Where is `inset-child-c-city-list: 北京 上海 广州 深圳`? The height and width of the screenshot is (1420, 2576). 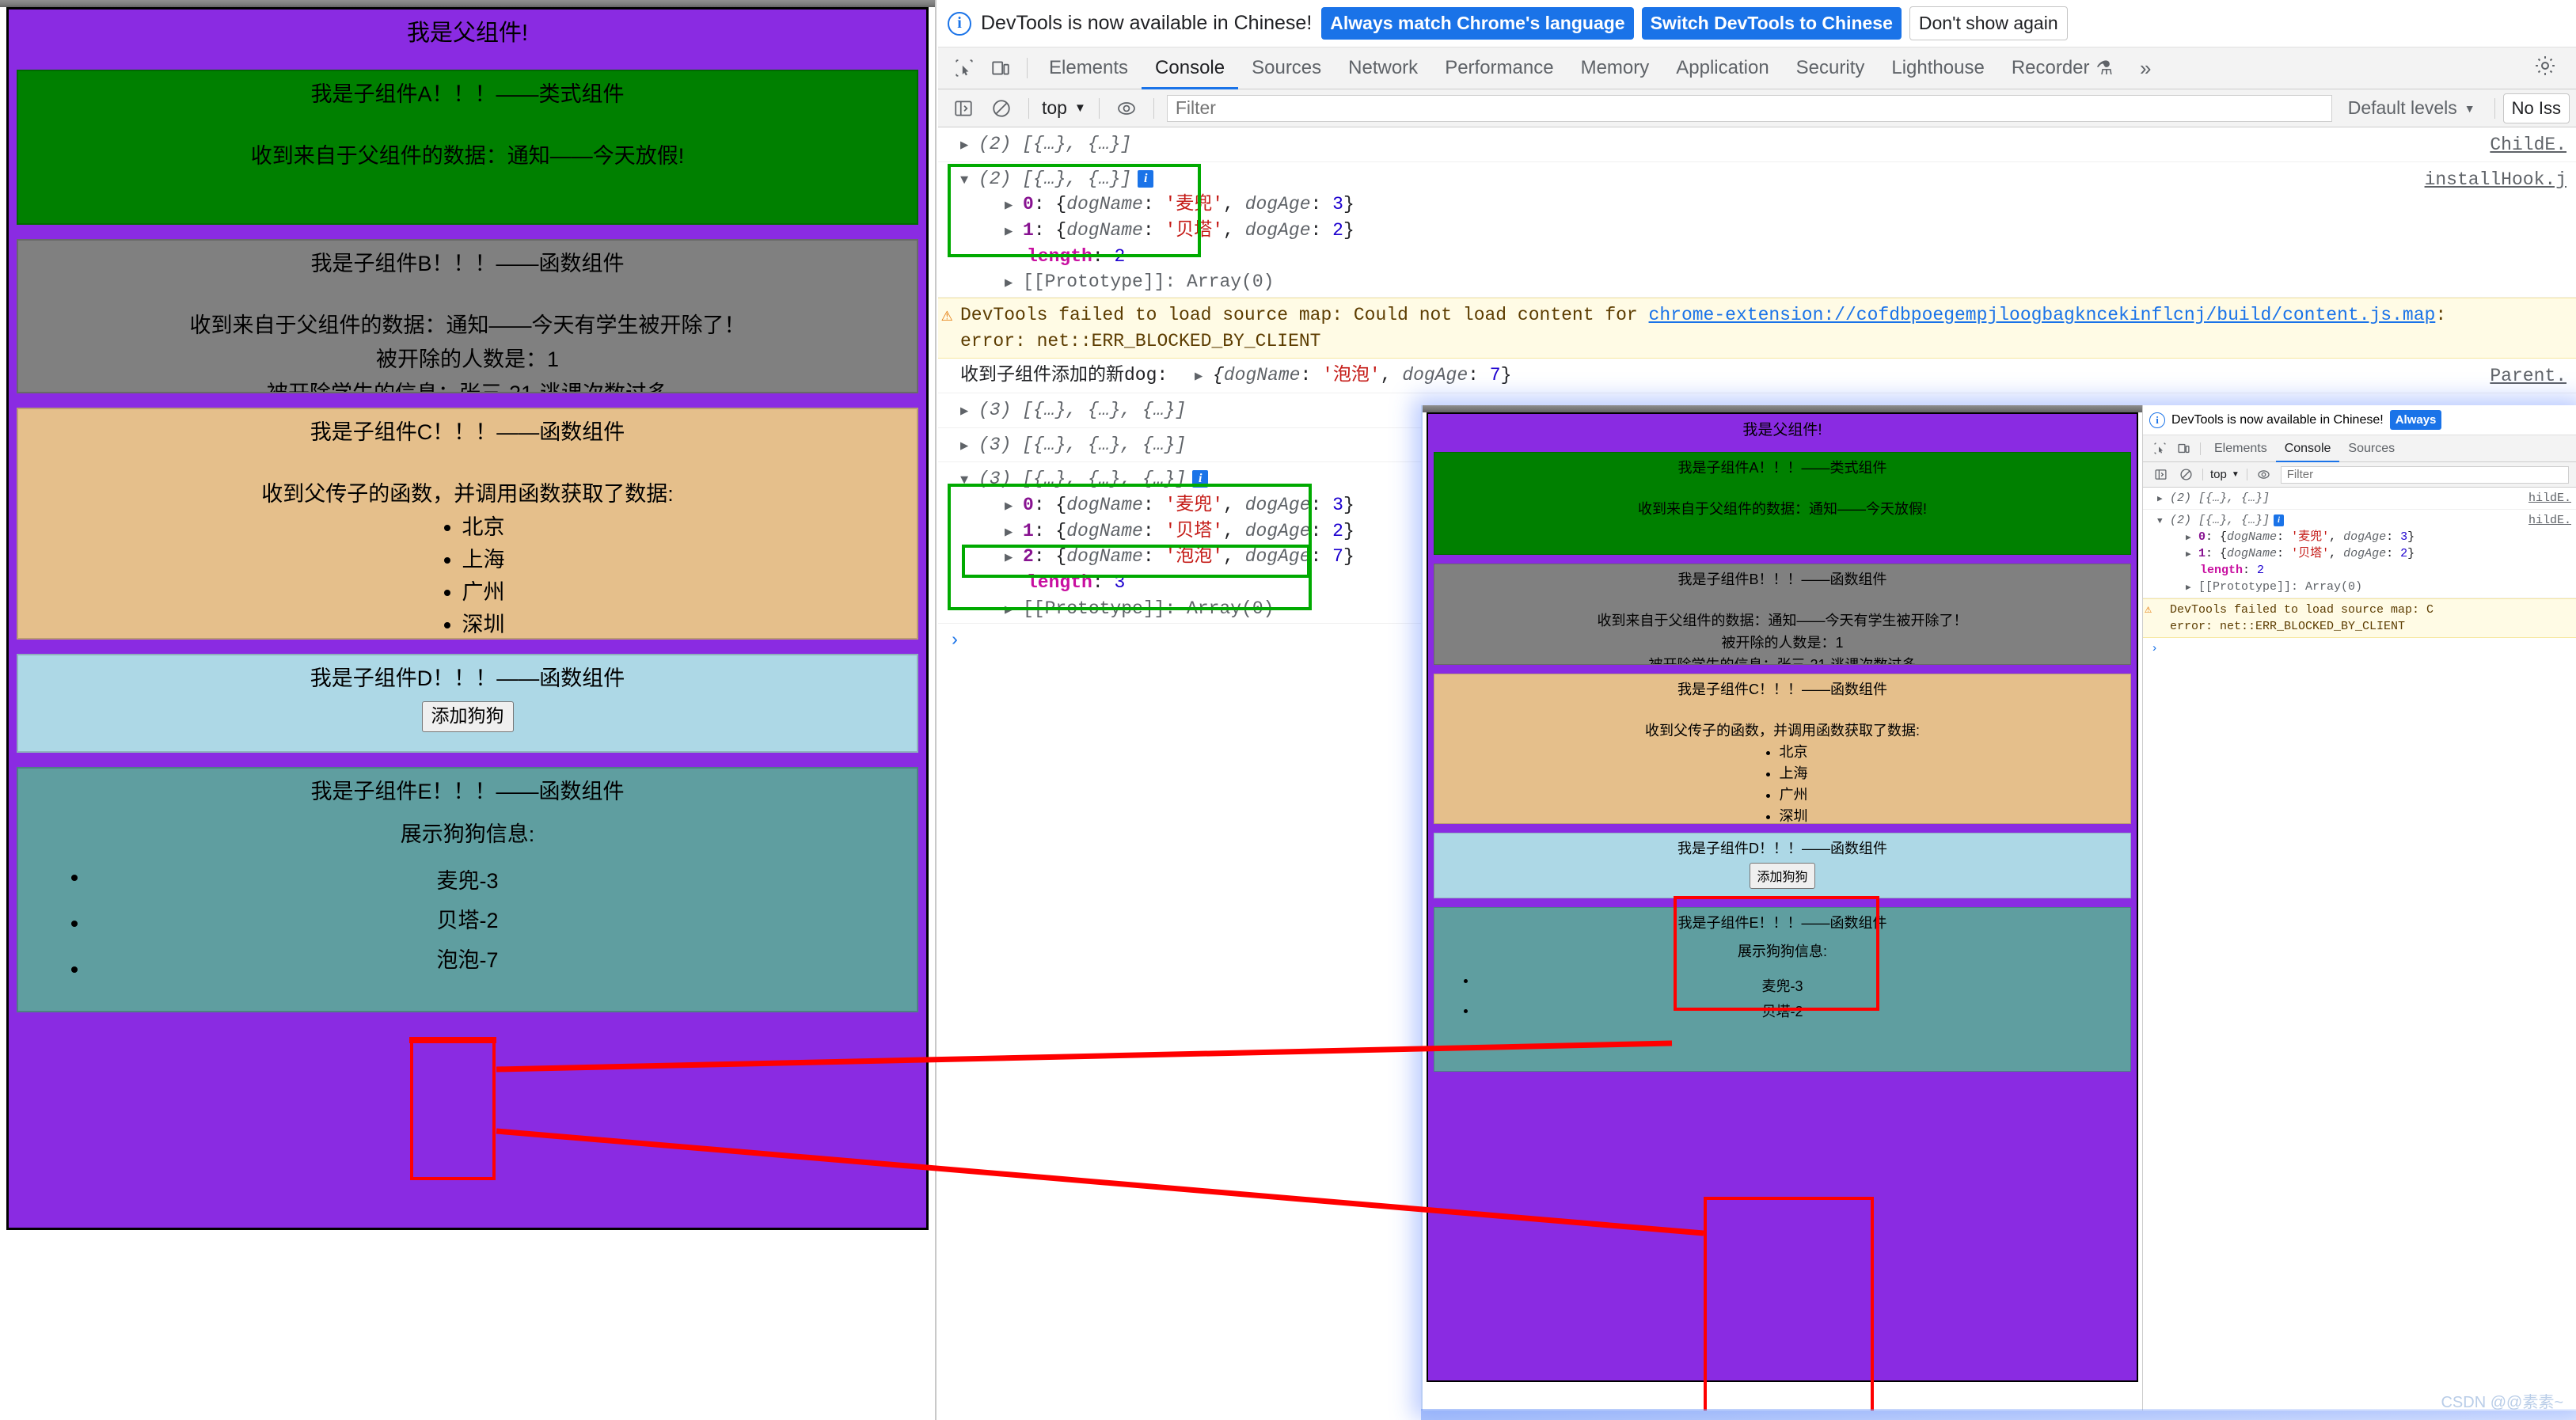 inset-child-c-city-list: 北京 上海 广州 深圳 is located at coordinates (1783, 782).